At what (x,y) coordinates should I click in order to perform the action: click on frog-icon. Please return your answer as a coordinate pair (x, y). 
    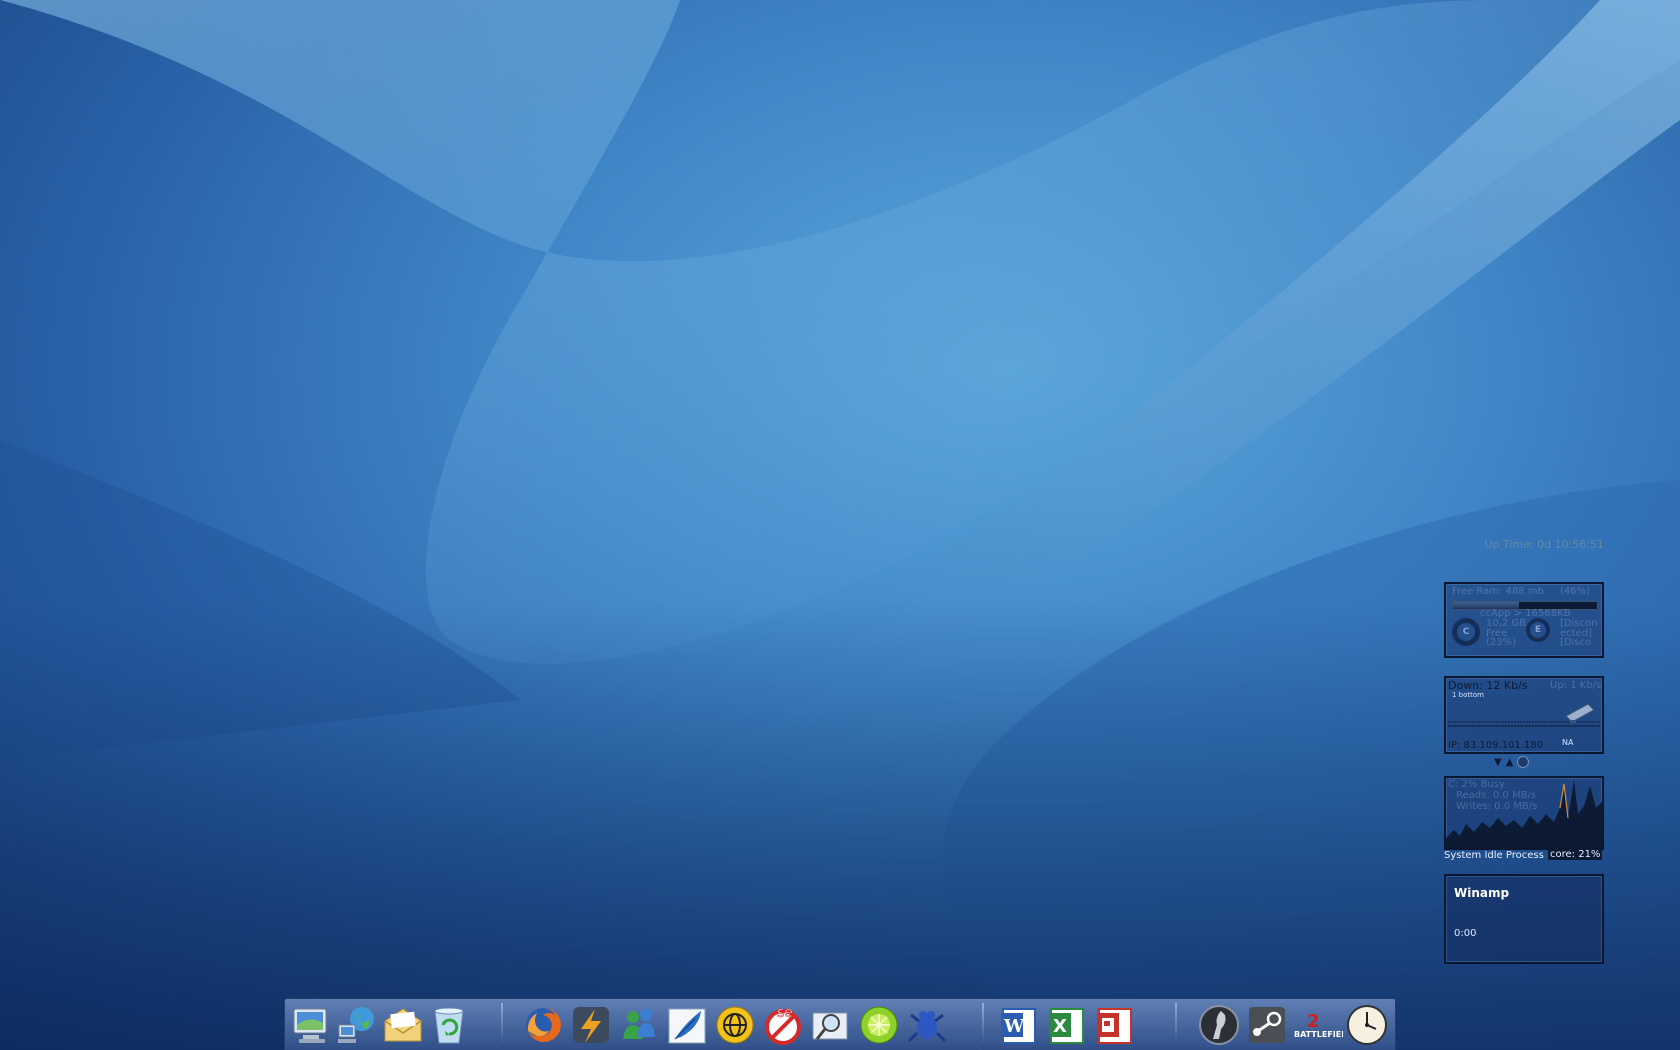
    Looking at the image, I should click on (927, 1025).